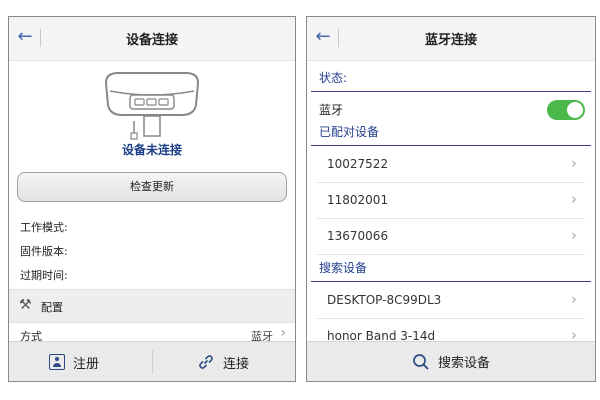 This screenshot has height=400, width=600. I want to click on firmware-version-label: 固件版本:, so click(44, 251).